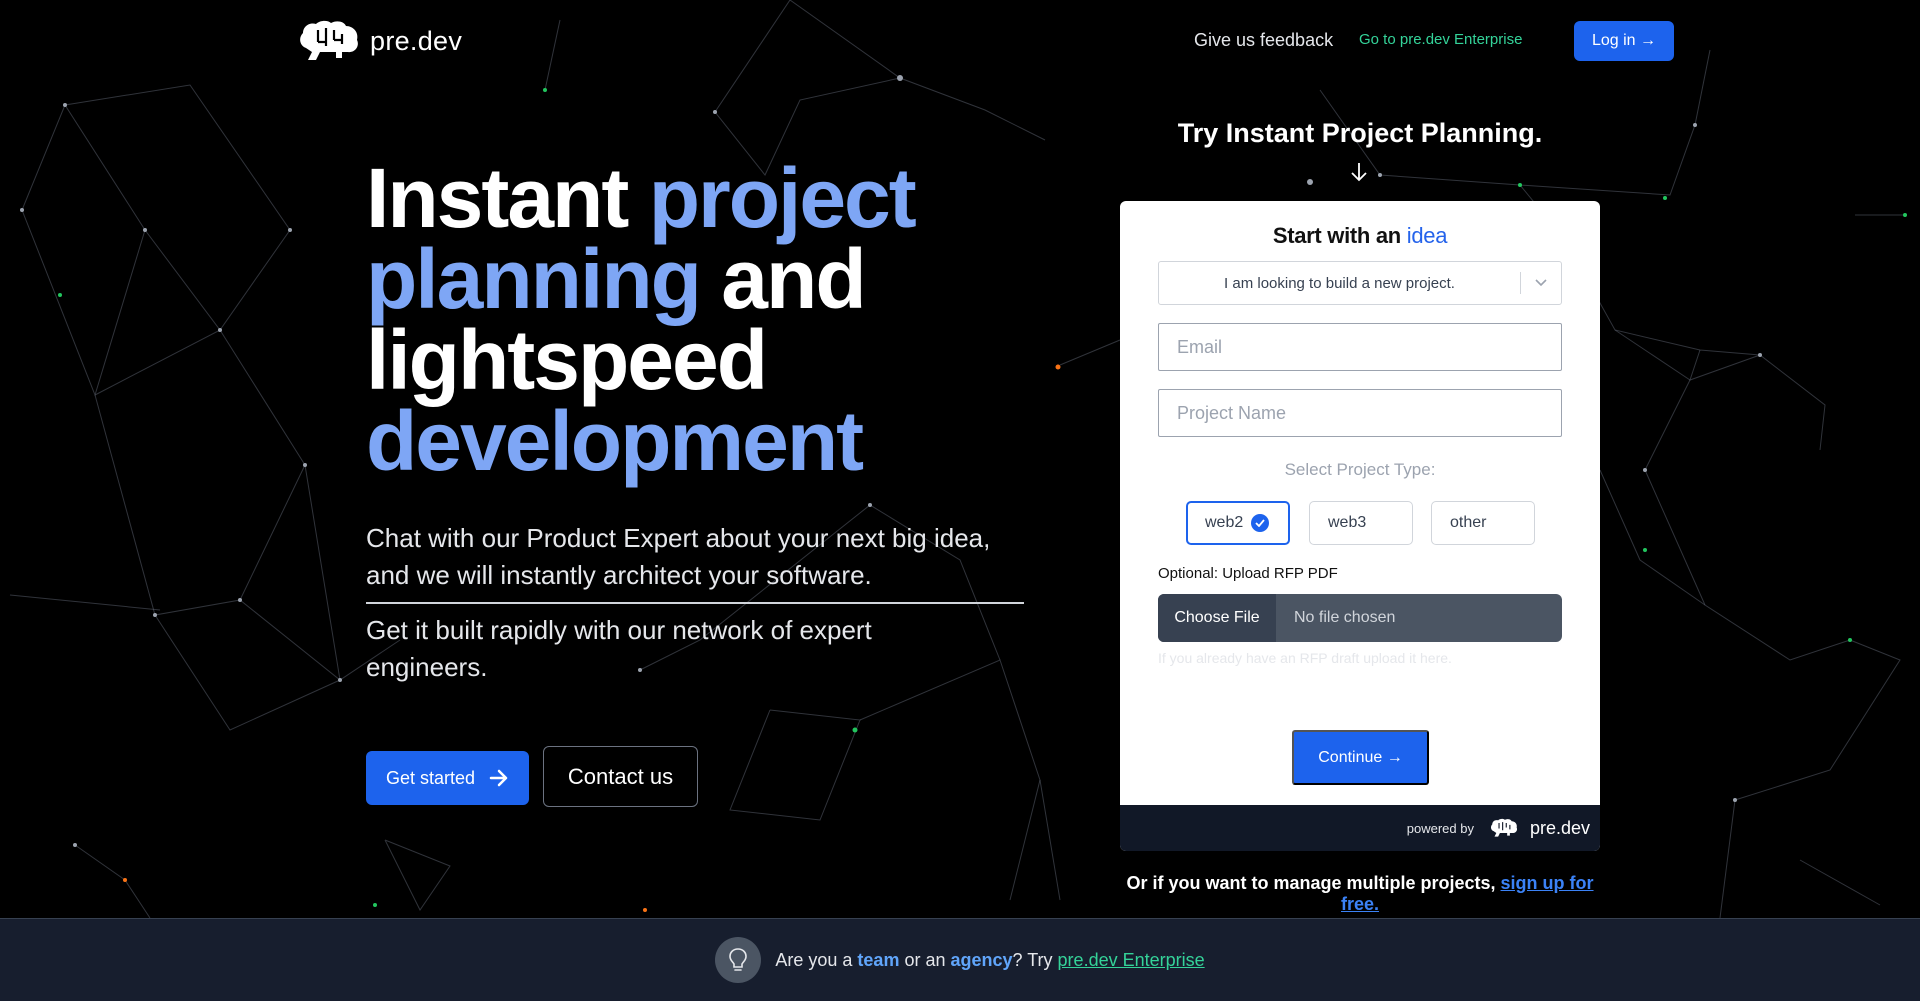 The width and height of the screenshot is (1920, 1001). Describe the element at coordinates (620, 776) in the screenshot. I see `contact-us-button: Contact us` at that location.